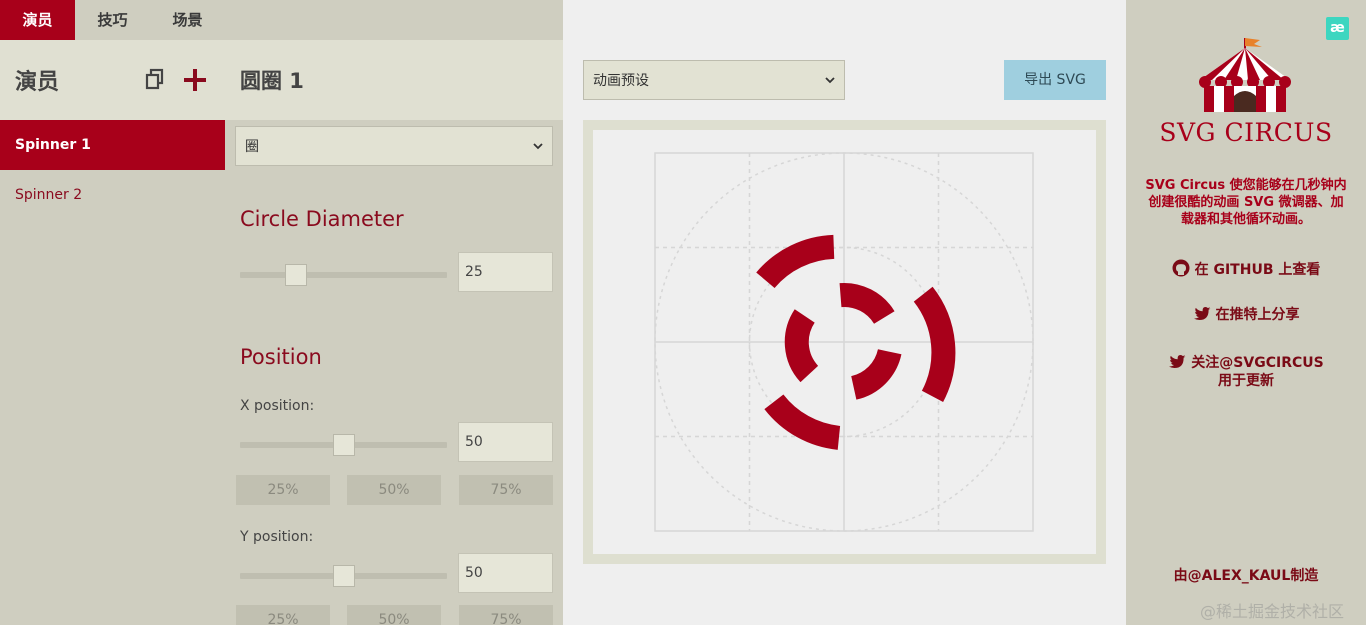 This screenshot has width=1366, height=625. What do you see at coordinates (795, 261) in the screenshot?
I see `spinner-arc-outer-top` at bounding box center [795, 261].